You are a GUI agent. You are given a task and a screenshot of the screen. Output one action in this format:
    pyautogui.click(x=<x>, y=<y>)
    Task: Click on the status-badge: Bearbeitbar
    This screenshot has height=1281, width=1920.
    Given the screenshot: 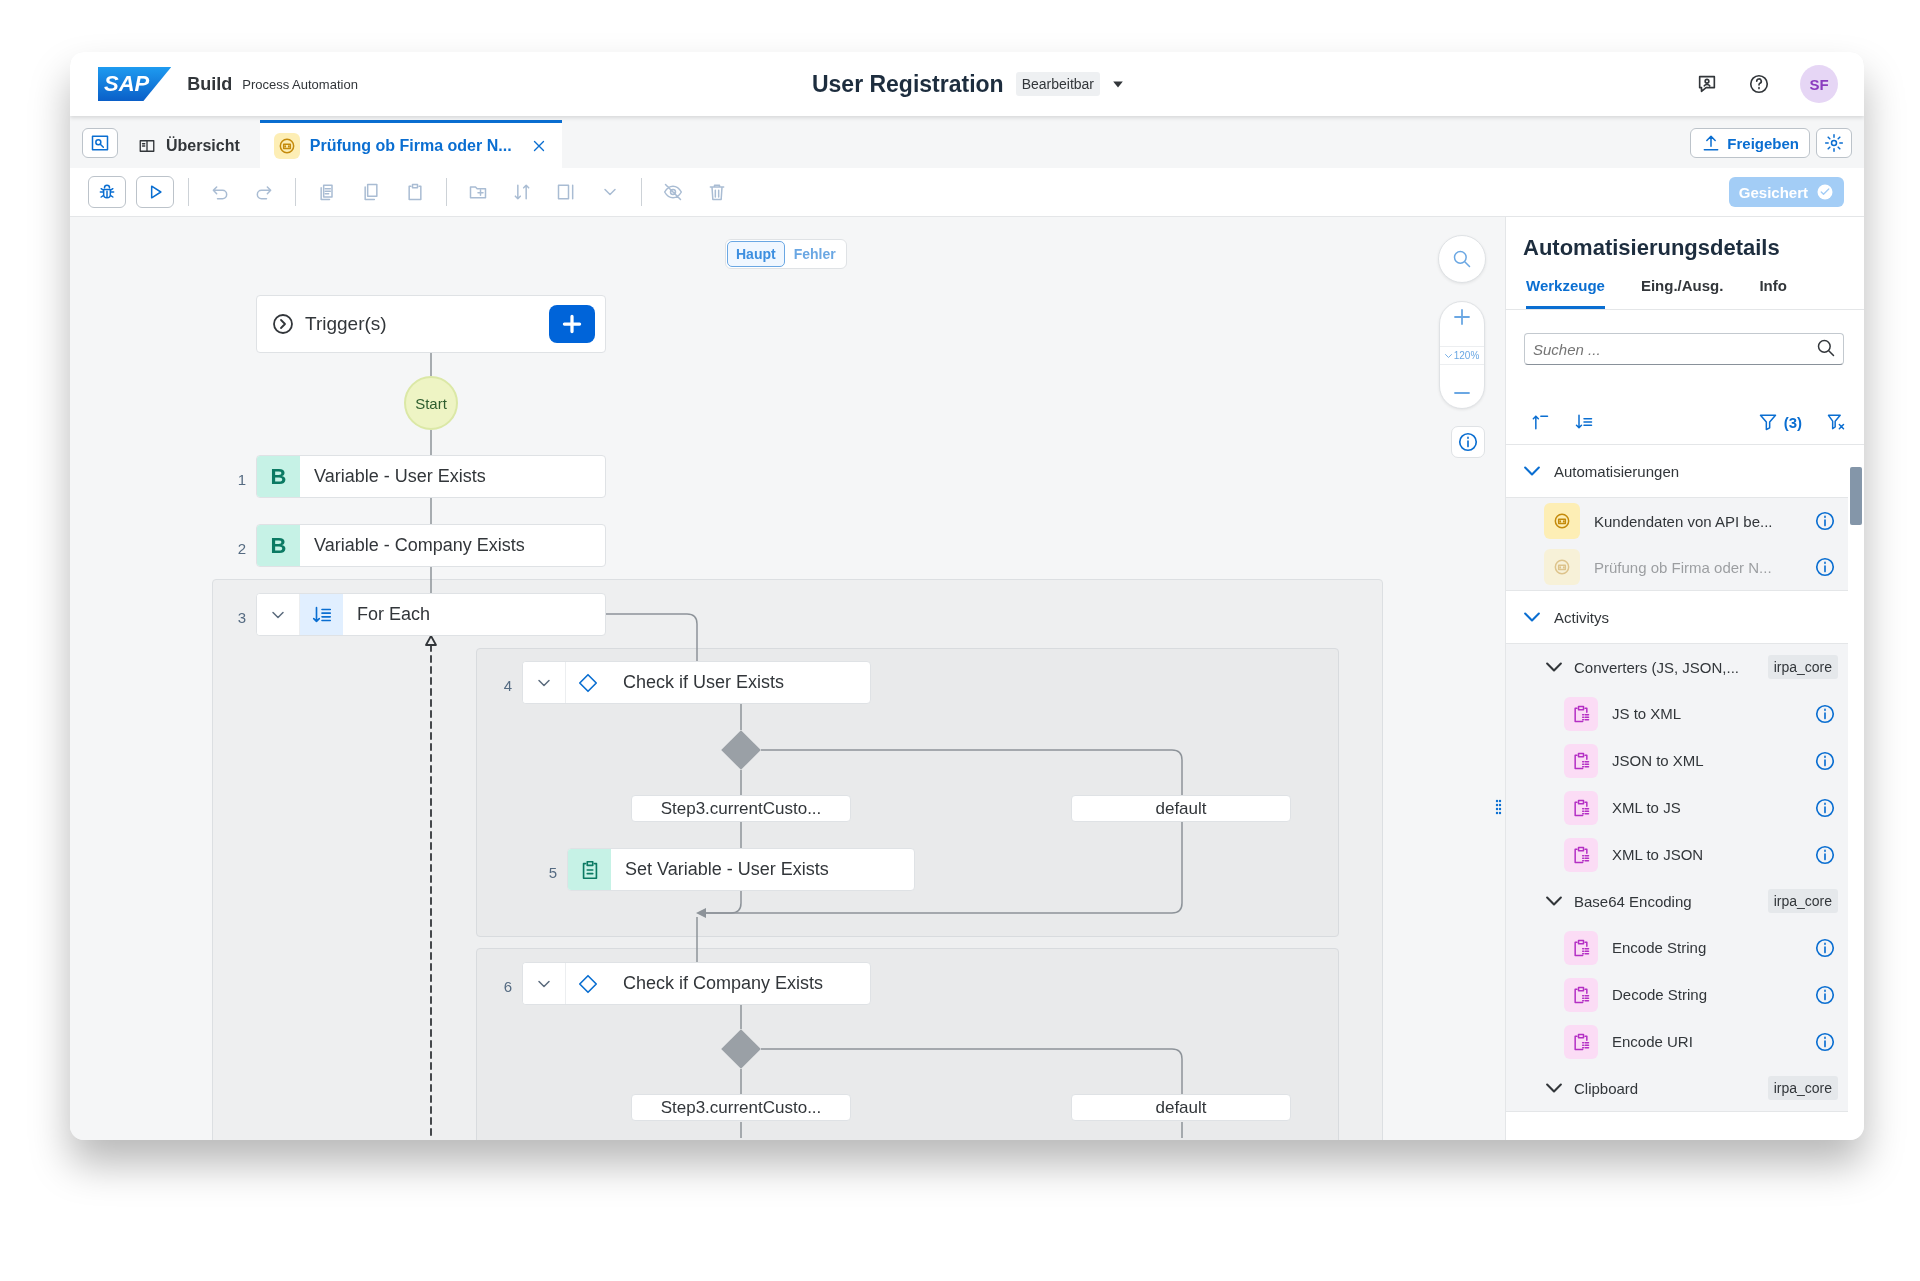 What is the action you would take?
    pyautogui.click(x=1058, y=84)
    